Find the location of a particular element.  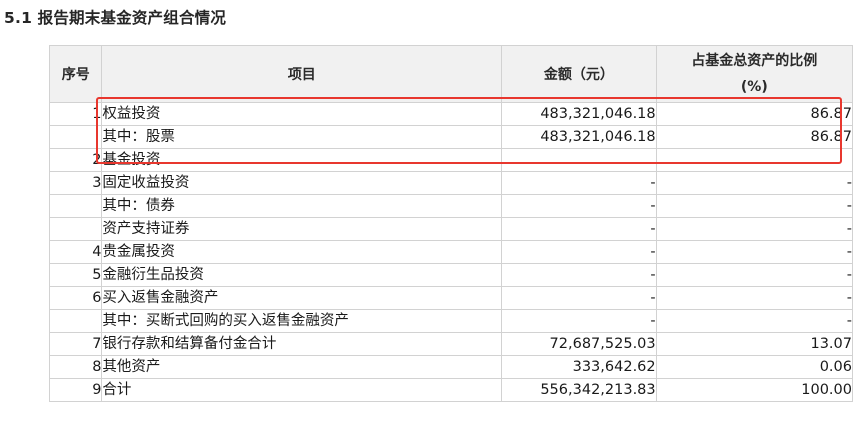

row-item: 其中：债券 is located at coordinates (302, 206).